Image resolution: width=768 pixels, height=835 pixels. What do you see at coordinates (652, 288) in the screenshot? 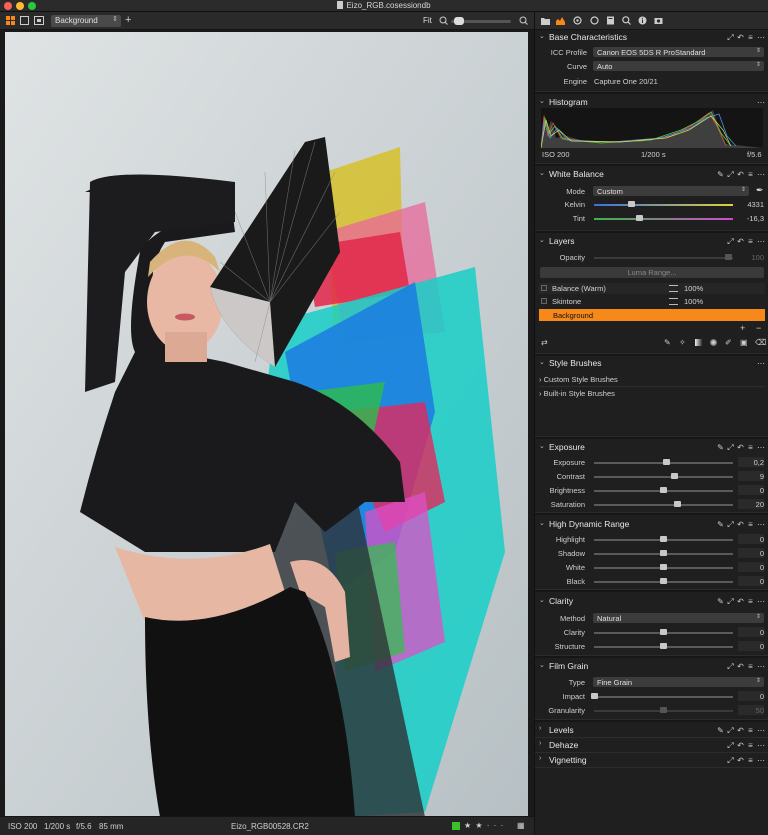
I see `layer-item: Balance (Warm) 100%` at bounding box center [652, 288].